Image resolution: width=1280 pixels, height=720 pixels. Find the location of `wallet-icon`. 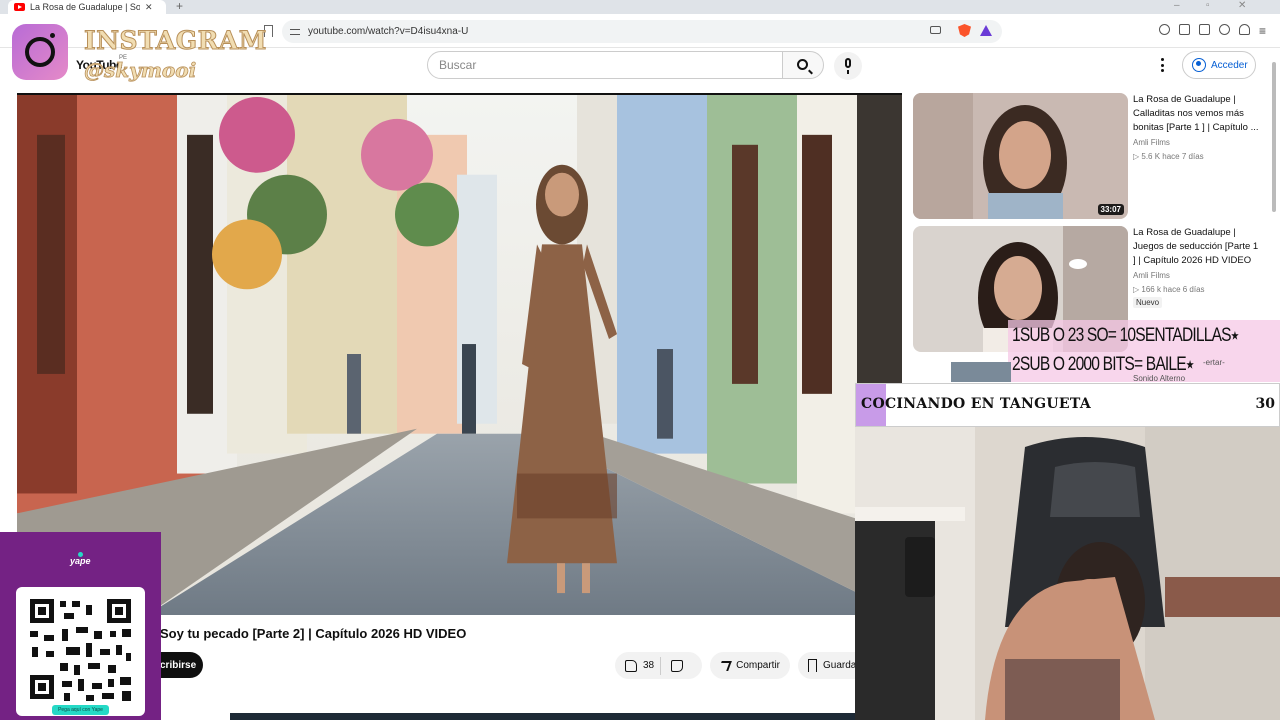

wallet-icon is located at coordinates (1204, 29).